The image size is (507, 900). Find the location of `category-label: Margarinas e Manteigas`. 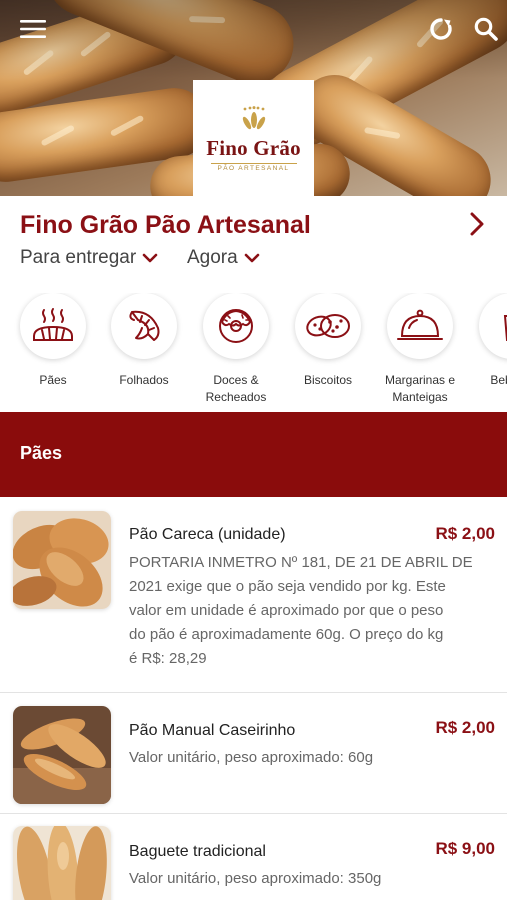

category-label: Margarinas e Manteigas is located at coordinates (420, 388).